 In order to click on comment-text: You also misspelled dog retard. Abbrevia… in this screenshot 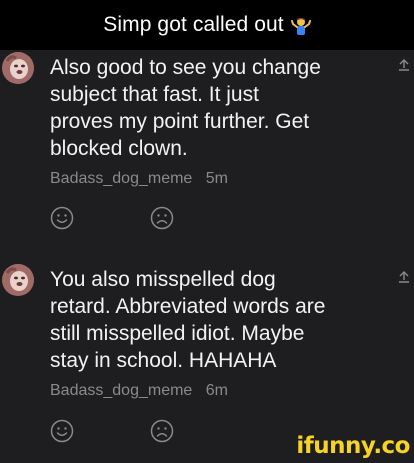, I will do `click(188, 320)`.